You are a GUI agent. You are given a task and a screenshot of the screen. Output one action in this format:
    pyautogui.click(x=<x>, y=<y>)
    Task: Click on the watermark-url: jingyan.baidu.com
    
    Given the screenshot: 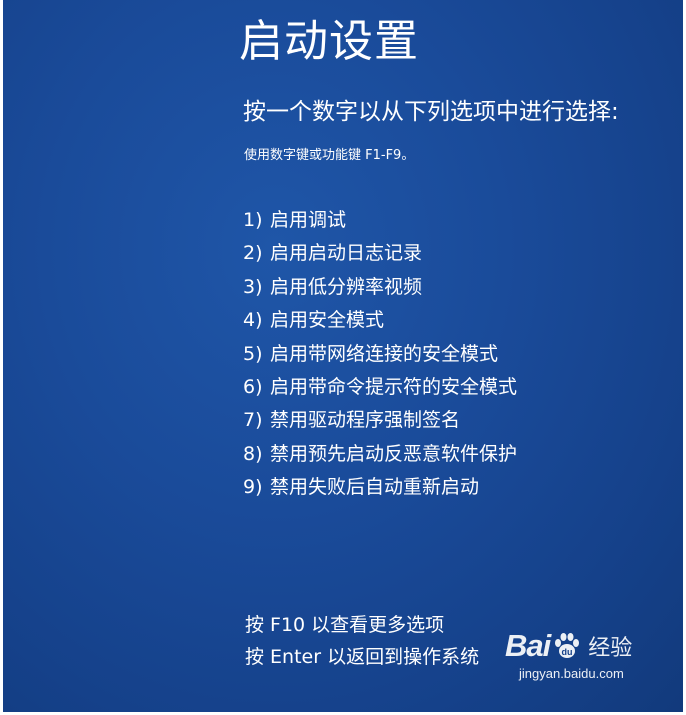 What is the action you would take?
    pyautogui.click(x=571, y=673)
    